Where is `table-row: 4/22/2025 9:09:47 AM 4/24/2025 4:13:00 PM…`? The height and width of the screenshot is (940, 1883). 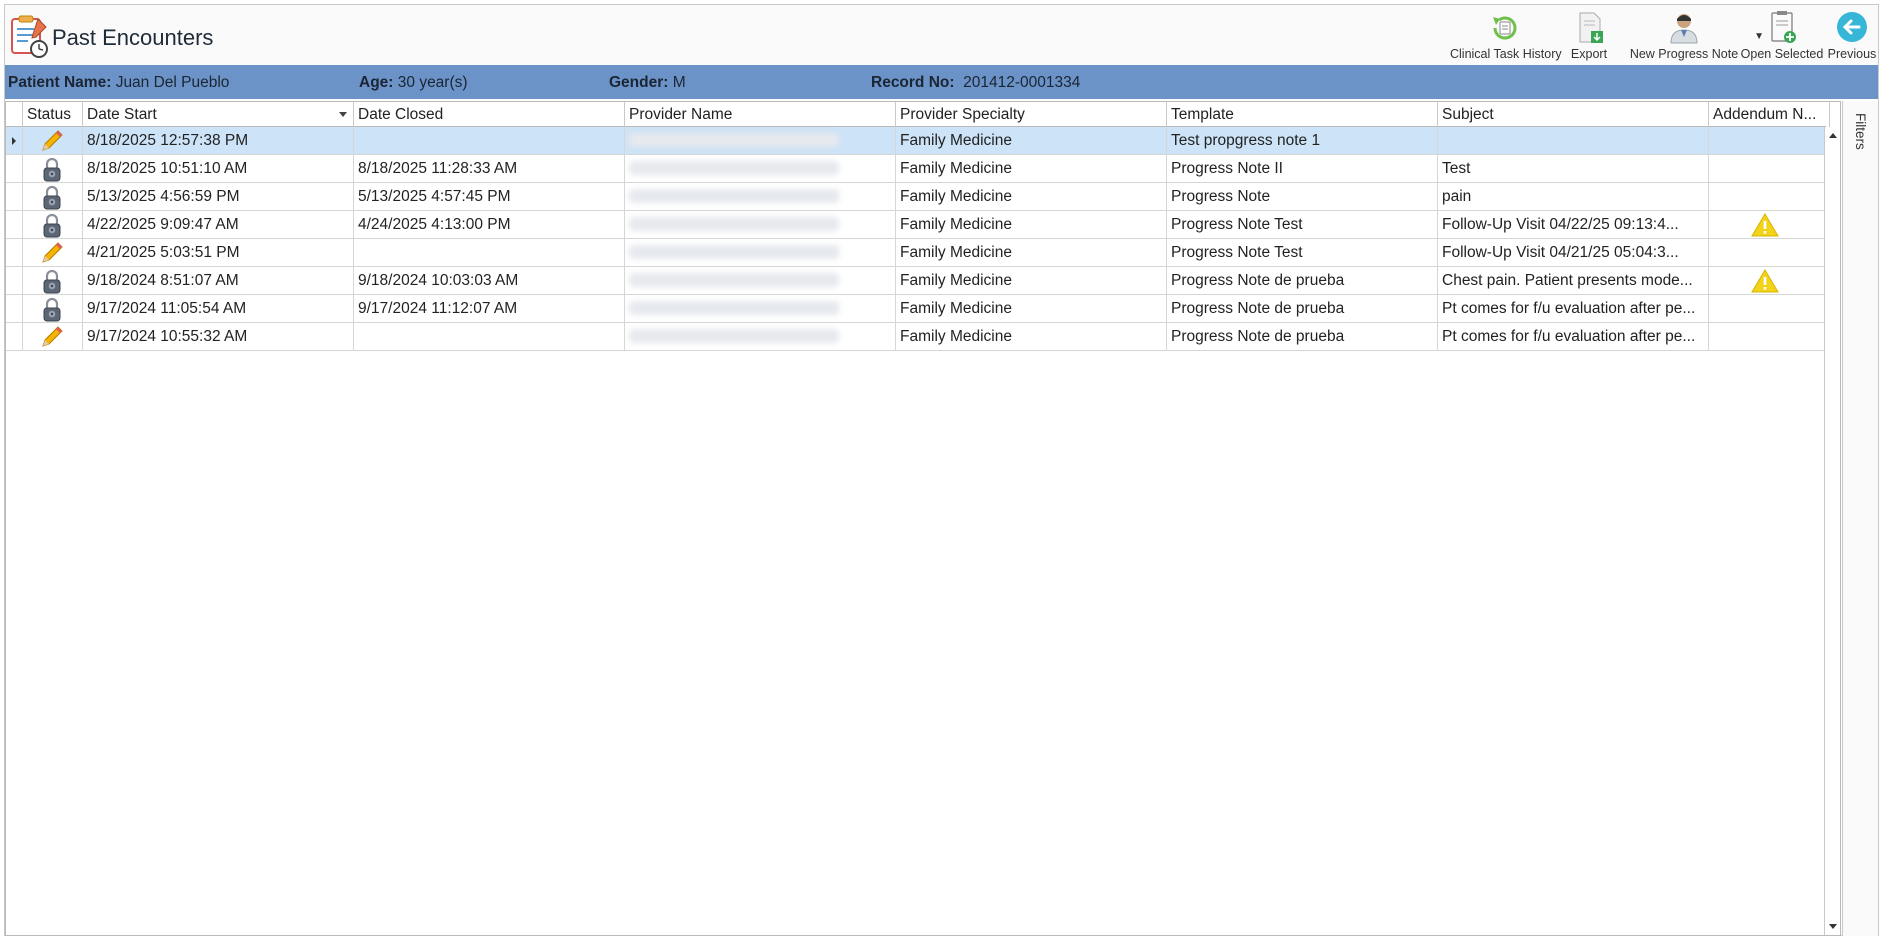
table-row: 4/22/2025 9:09:47 AM 4/24/2025 4:13:00 PM… is located at coordinates (918, 225).